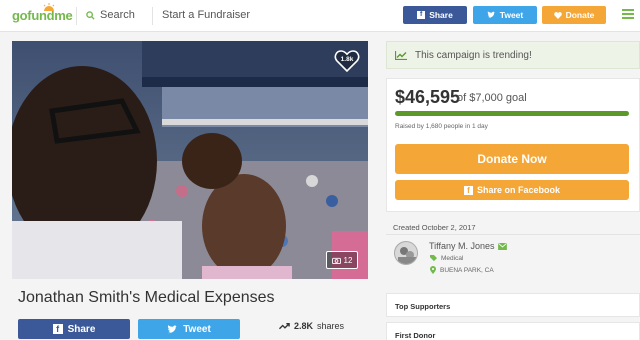  I want to click on campaign-location: BUENA PARK, CA, so click(462, 270).